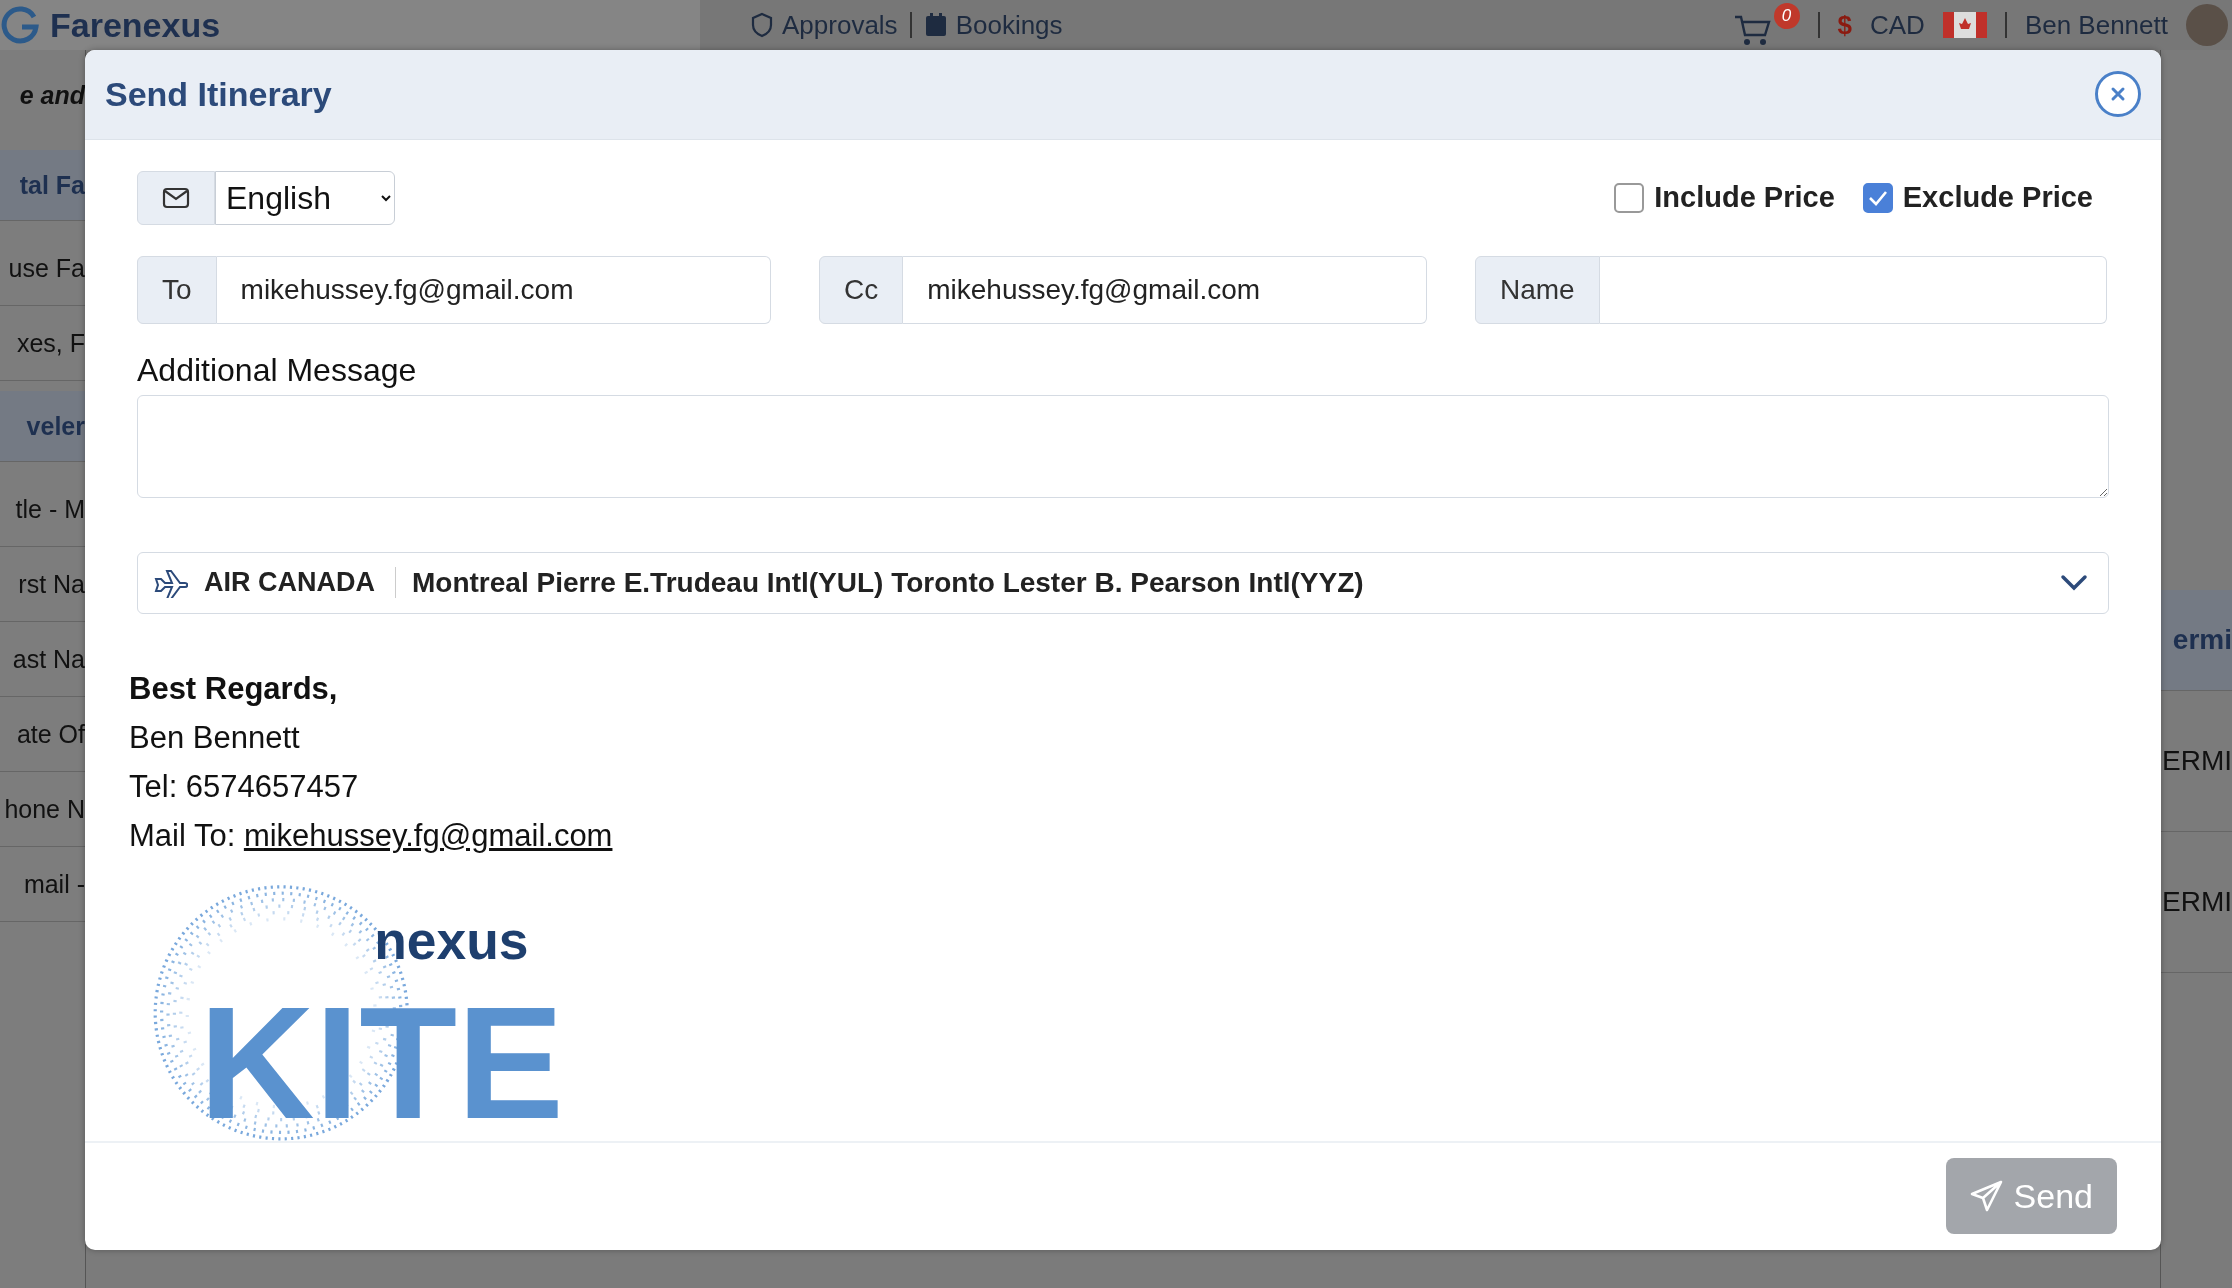  What do you see at coordinates (1964, 25) in the screenshot?
I see `flag-icon` at bounding box center [1964, 25].